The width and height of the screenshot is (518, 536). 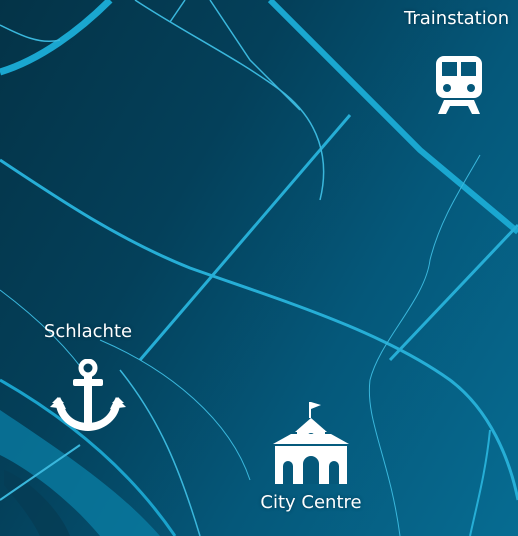 I want to click on anchor-icon, so click(x=88, y=395).